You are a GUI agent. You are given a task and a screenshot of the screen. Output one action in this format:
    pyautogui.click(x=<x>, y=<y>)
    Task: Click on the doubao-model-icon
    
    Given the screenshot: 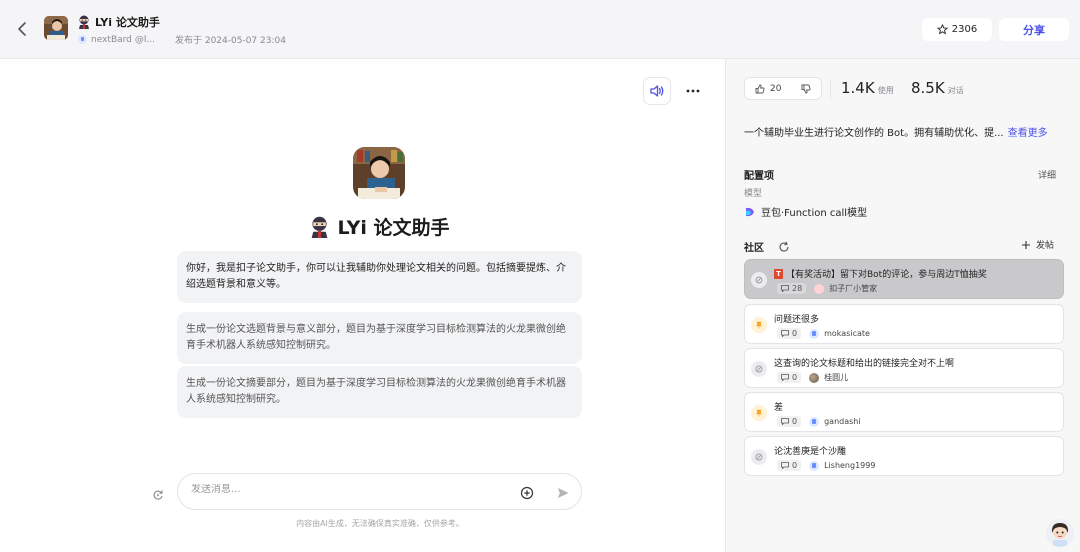 What is the action you would take?
    pyautogui.click(x=750, y=211)
    